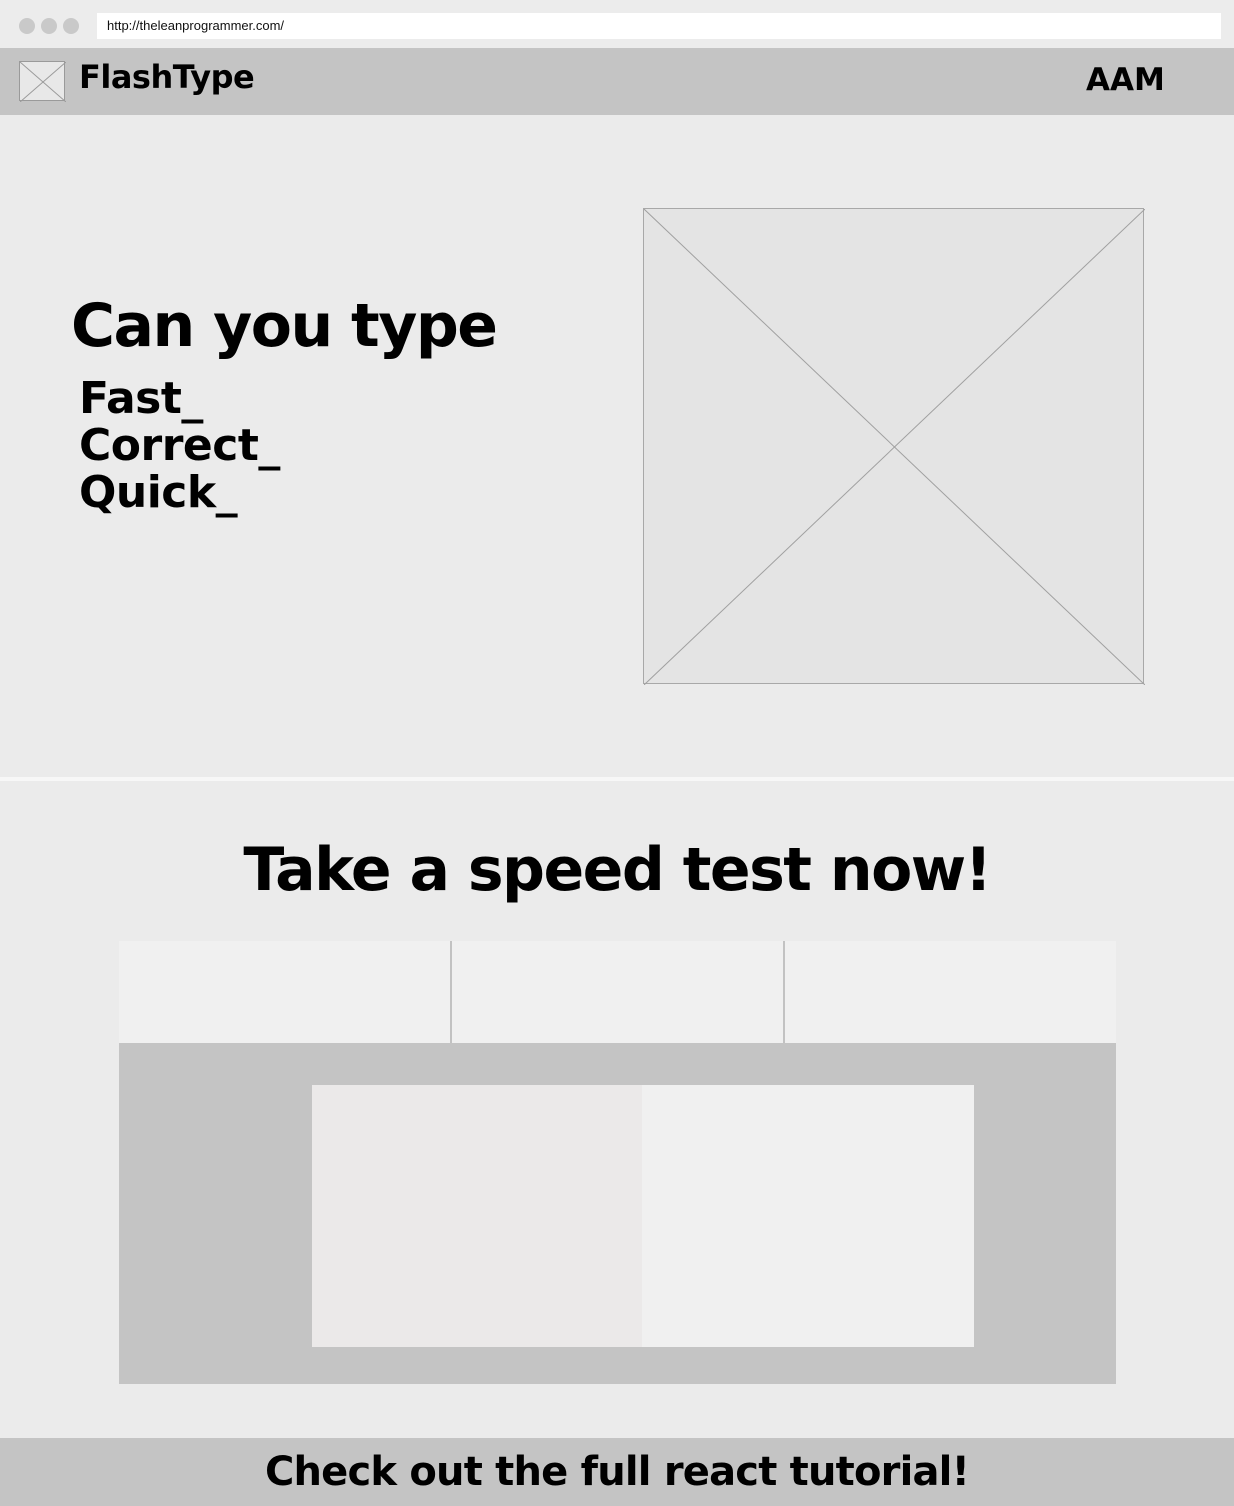  I want to click on footer-tutorial-link: Check out the full react tutorial!, so click(617, 1472).